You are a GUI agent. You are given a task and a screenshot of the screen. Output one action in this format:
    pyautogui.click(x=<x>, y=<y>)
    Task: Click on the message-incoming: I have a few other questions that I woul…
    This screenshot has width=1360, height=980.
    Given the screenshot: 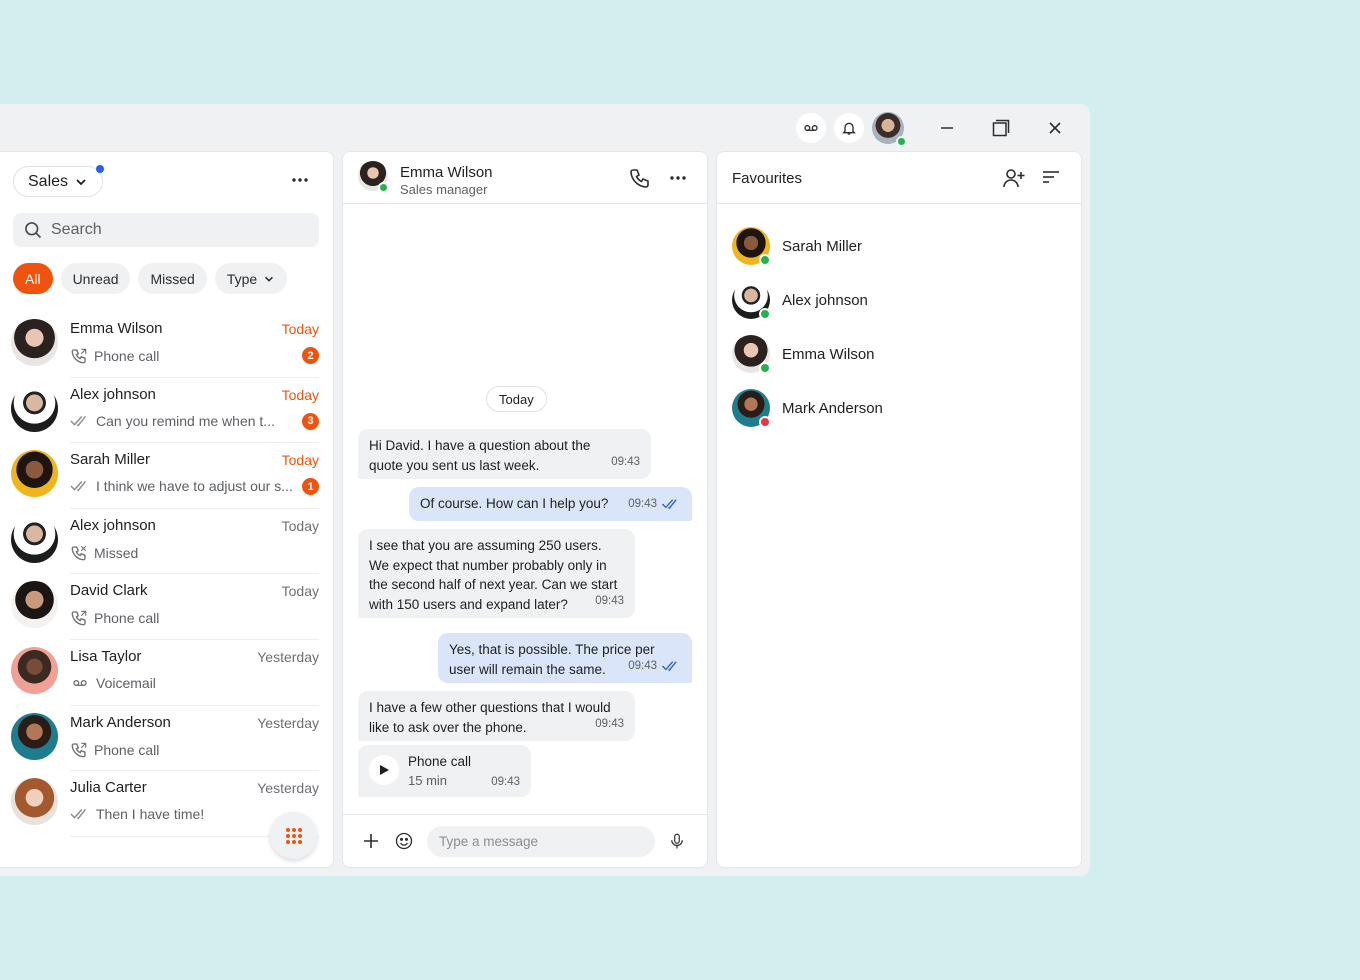 What is the action you would take?
    pyautogui.click(x=496, y=716)
    